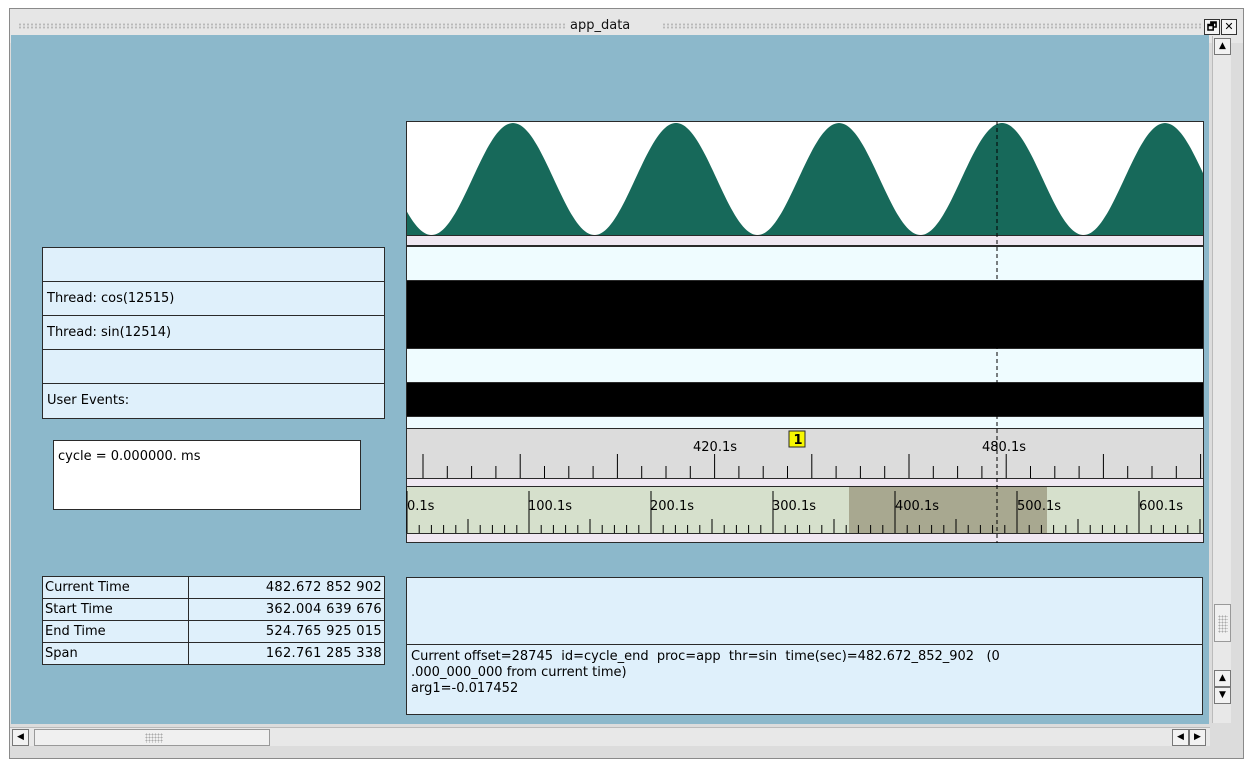 The height and width of the screenshot is (761, 1248). What do you see at coordinates (805, 314) in the screenshot?
I see `track-cos-sin` at bounding box center [805, 314].